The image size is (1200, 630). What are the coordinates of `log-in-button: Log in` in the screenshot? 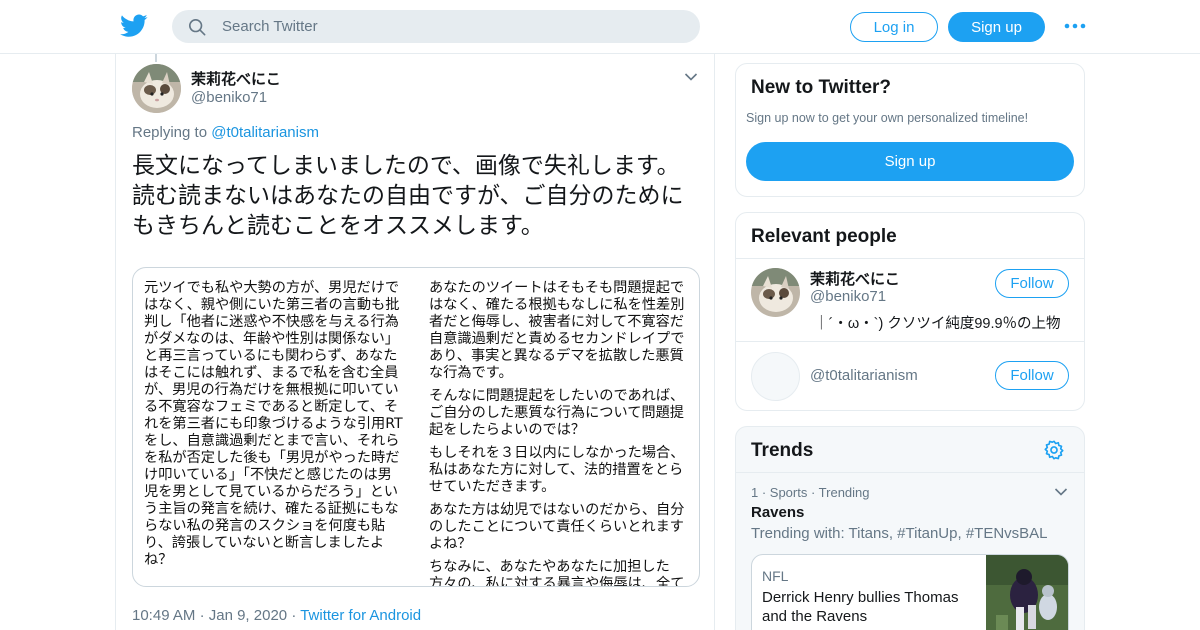 It's located at (894, 27).